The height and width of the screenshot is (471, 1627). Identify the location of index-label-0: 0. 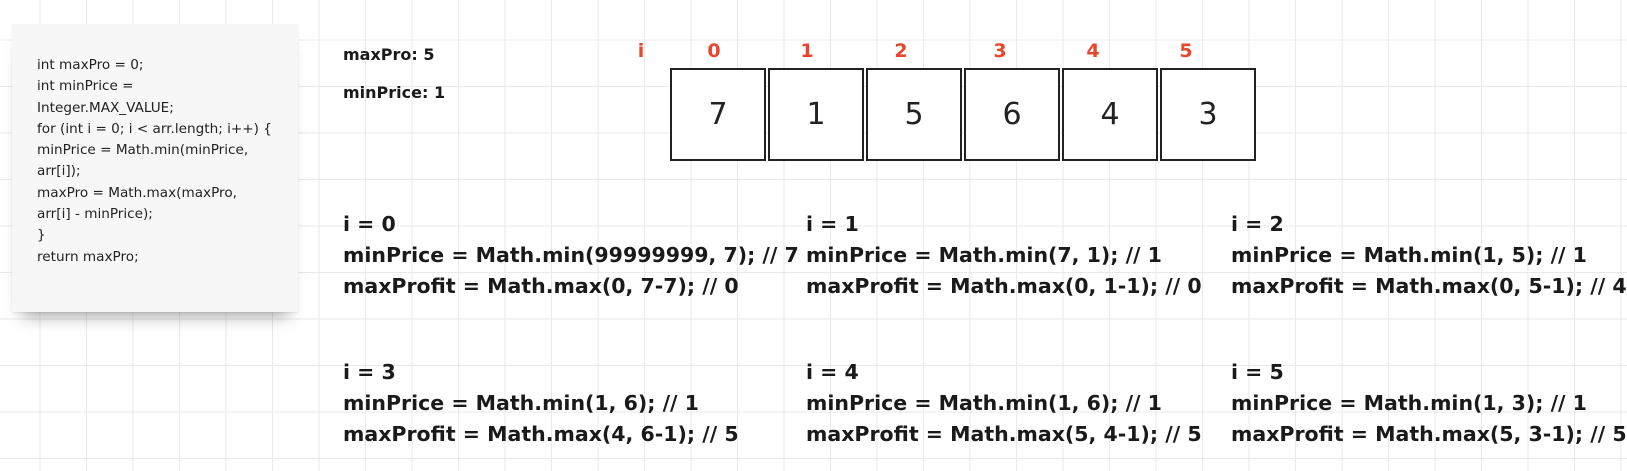
(714, 51).